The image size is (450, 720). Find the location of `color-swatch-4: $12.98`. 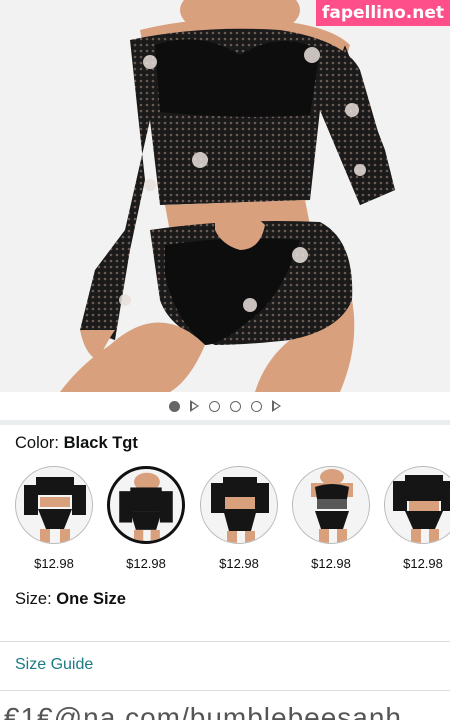

color-swatch-4: $12.98 is located at coordinates (331, 518).